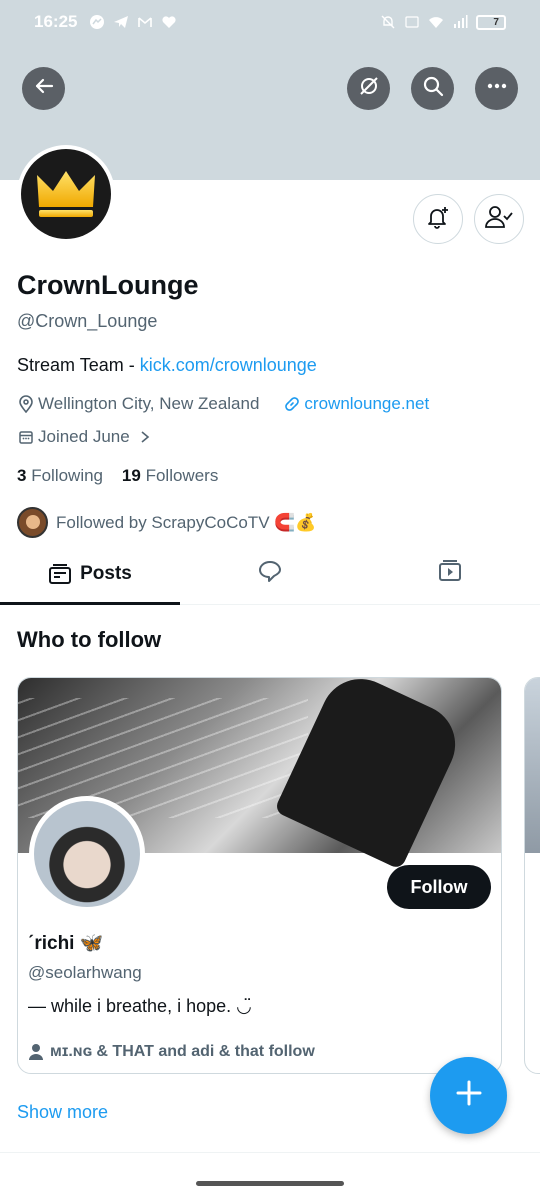 This screenshot has width=540, height=1200. I want to click on back-arrow-icon, so click(44, 88).